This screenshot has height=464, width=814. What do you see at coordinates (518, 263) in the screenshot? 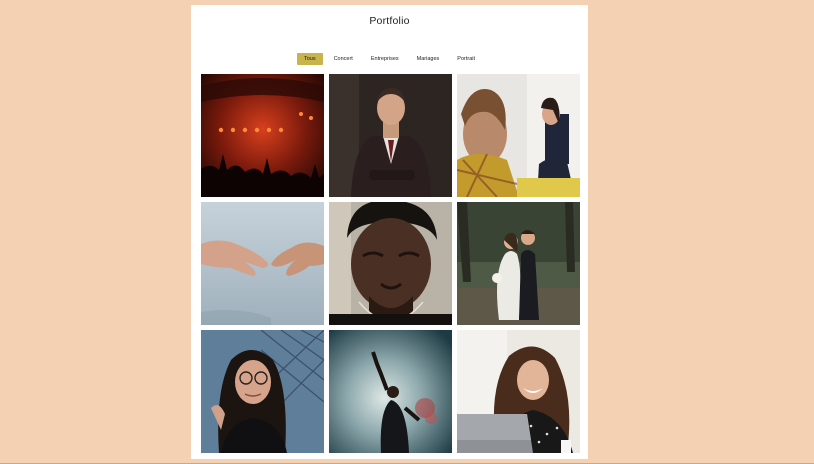
I see `wedding-couple-photo` at bounding box center [518, 263].